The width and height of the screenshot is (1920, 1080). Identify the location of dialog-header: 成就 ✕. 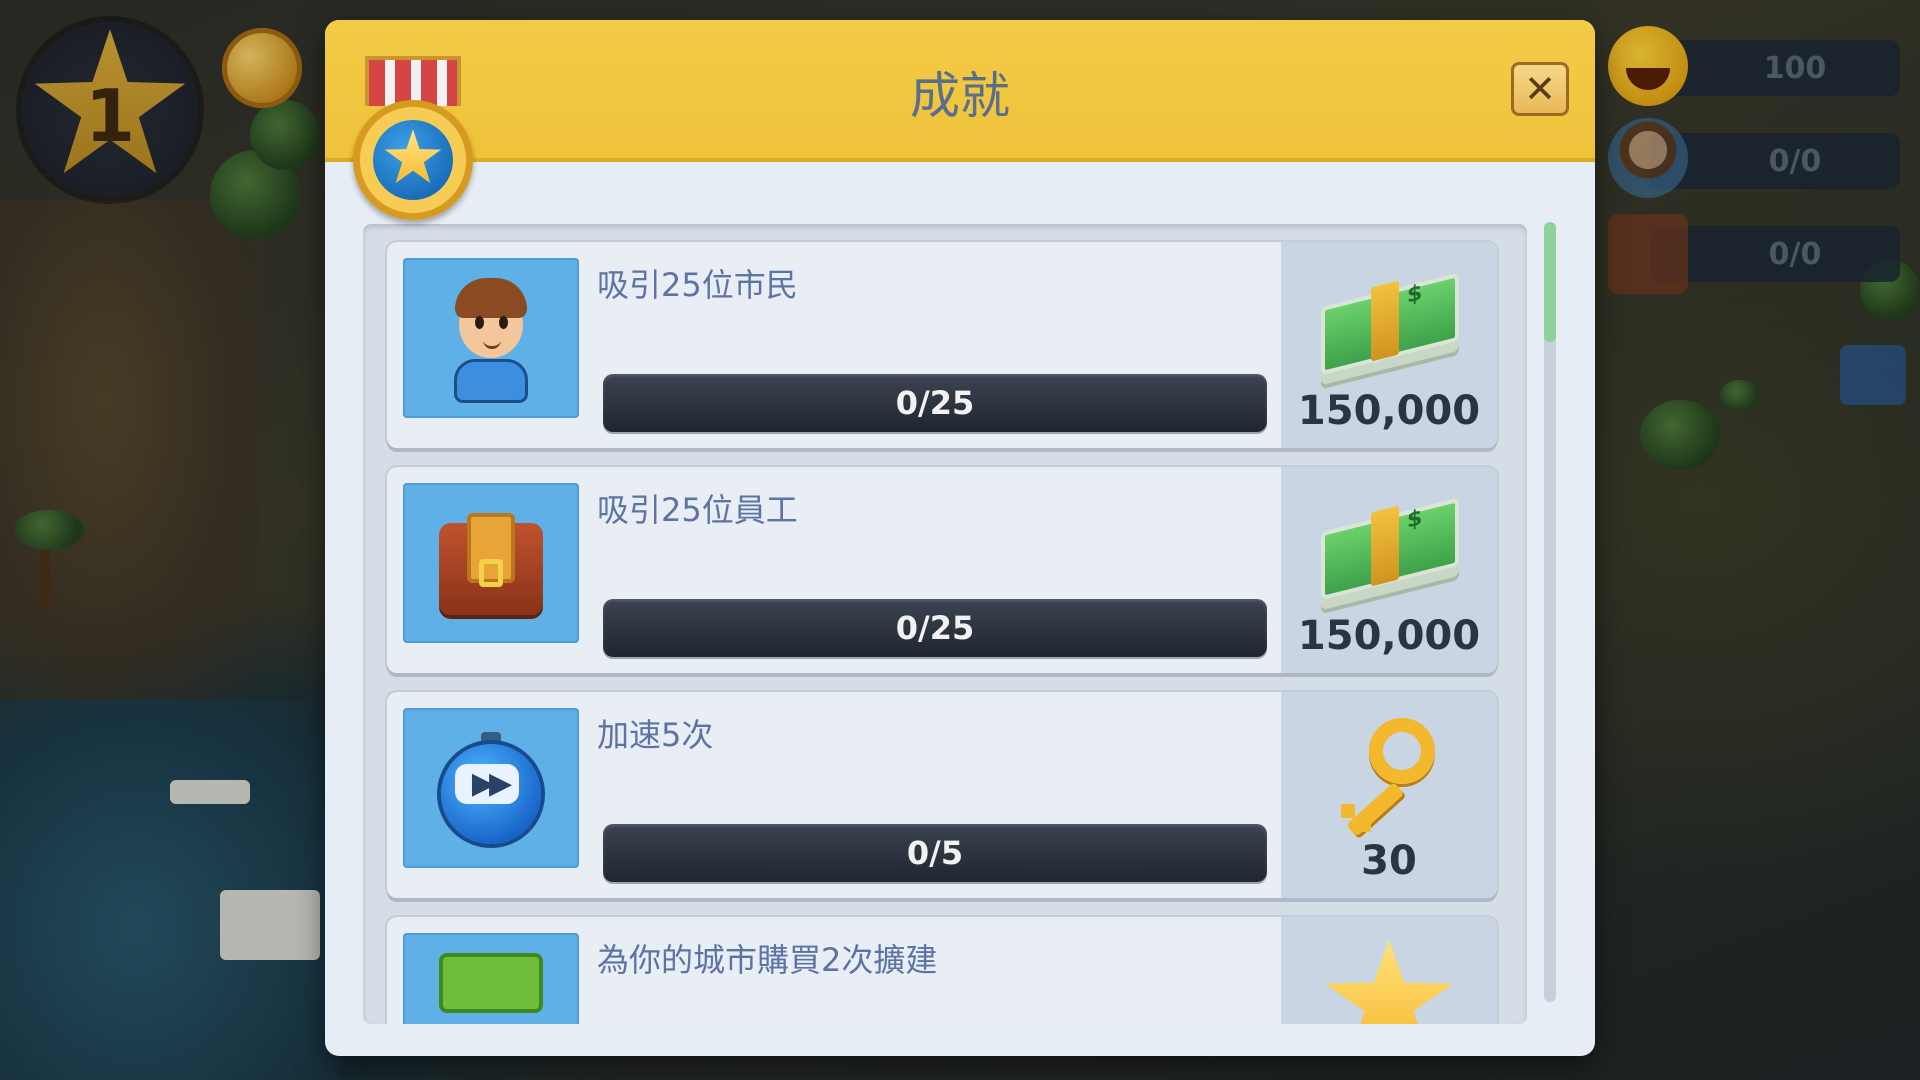
(960, 91).